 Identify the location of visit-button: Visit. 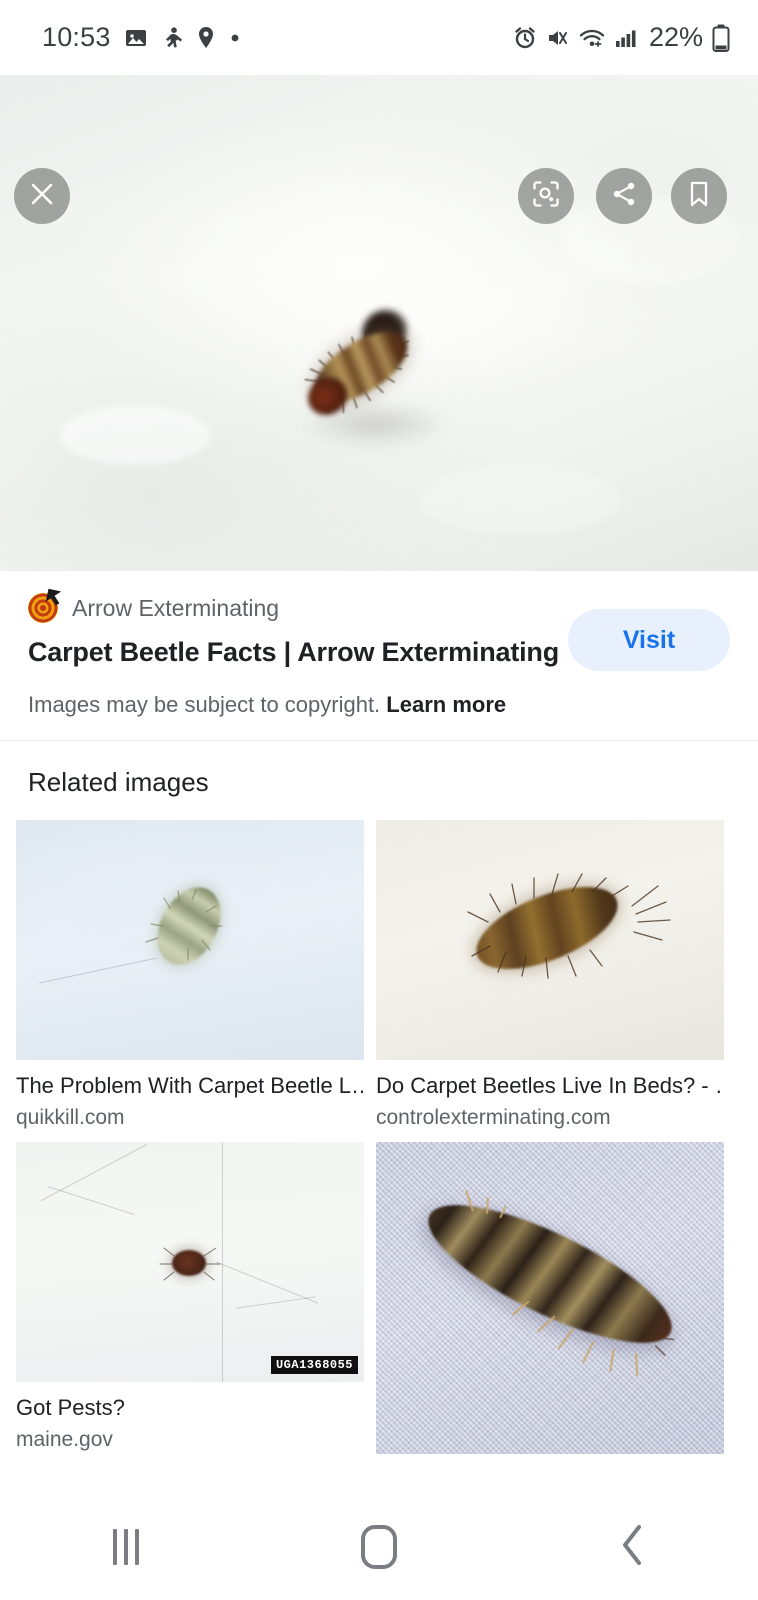
(649, 640).